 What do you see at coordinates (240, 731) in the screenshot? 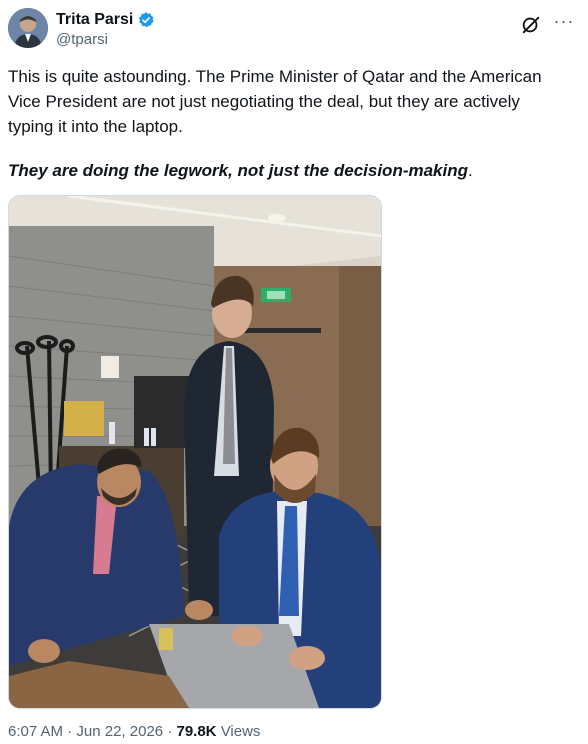
I see `views-label: Views` at bounding box center [240, 731].